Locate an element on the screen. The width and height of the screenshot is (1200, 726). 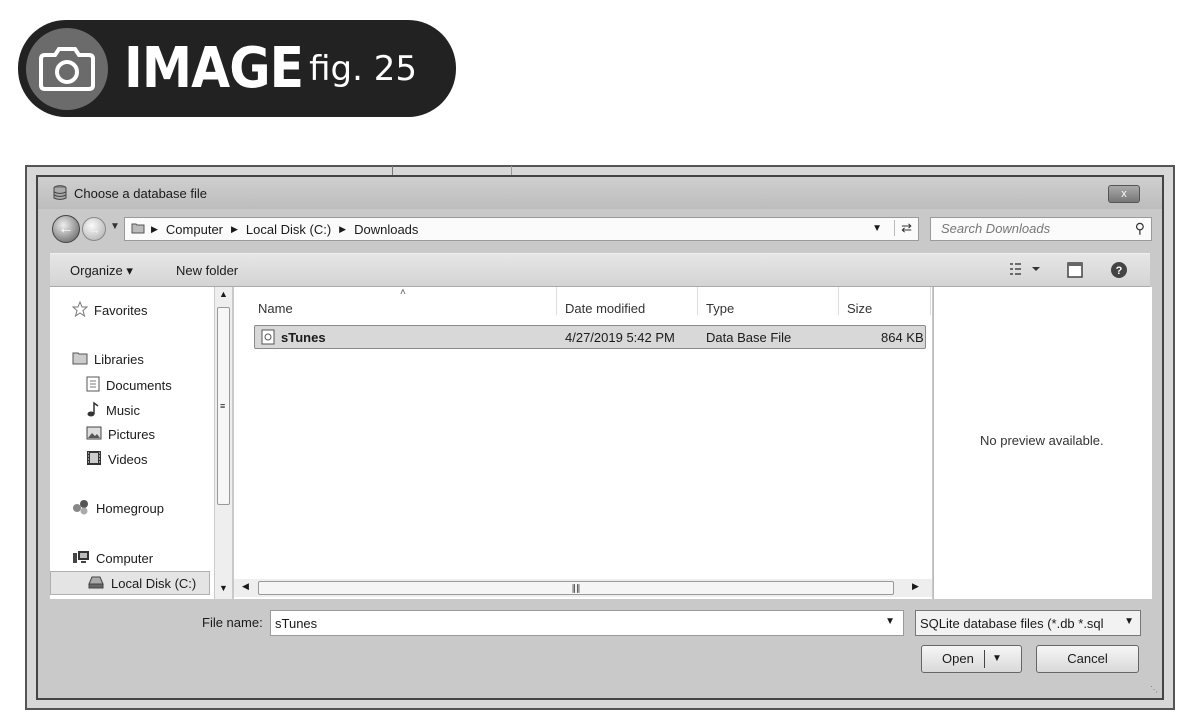
refresh-icon: ⇄ is located at coordinates (903, 228).